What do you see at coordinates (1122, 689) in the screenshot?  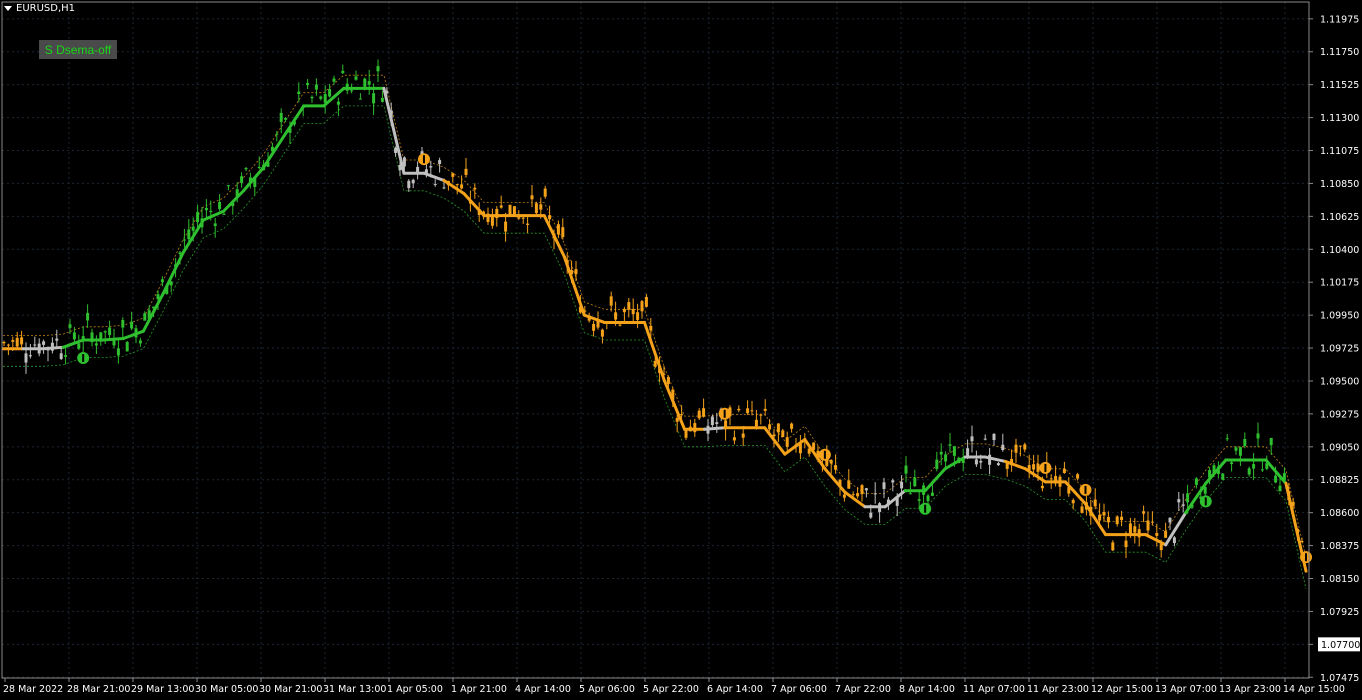 I see `time-tick-label: 12 Apr 15:00` at bounding box center [1122, 689].